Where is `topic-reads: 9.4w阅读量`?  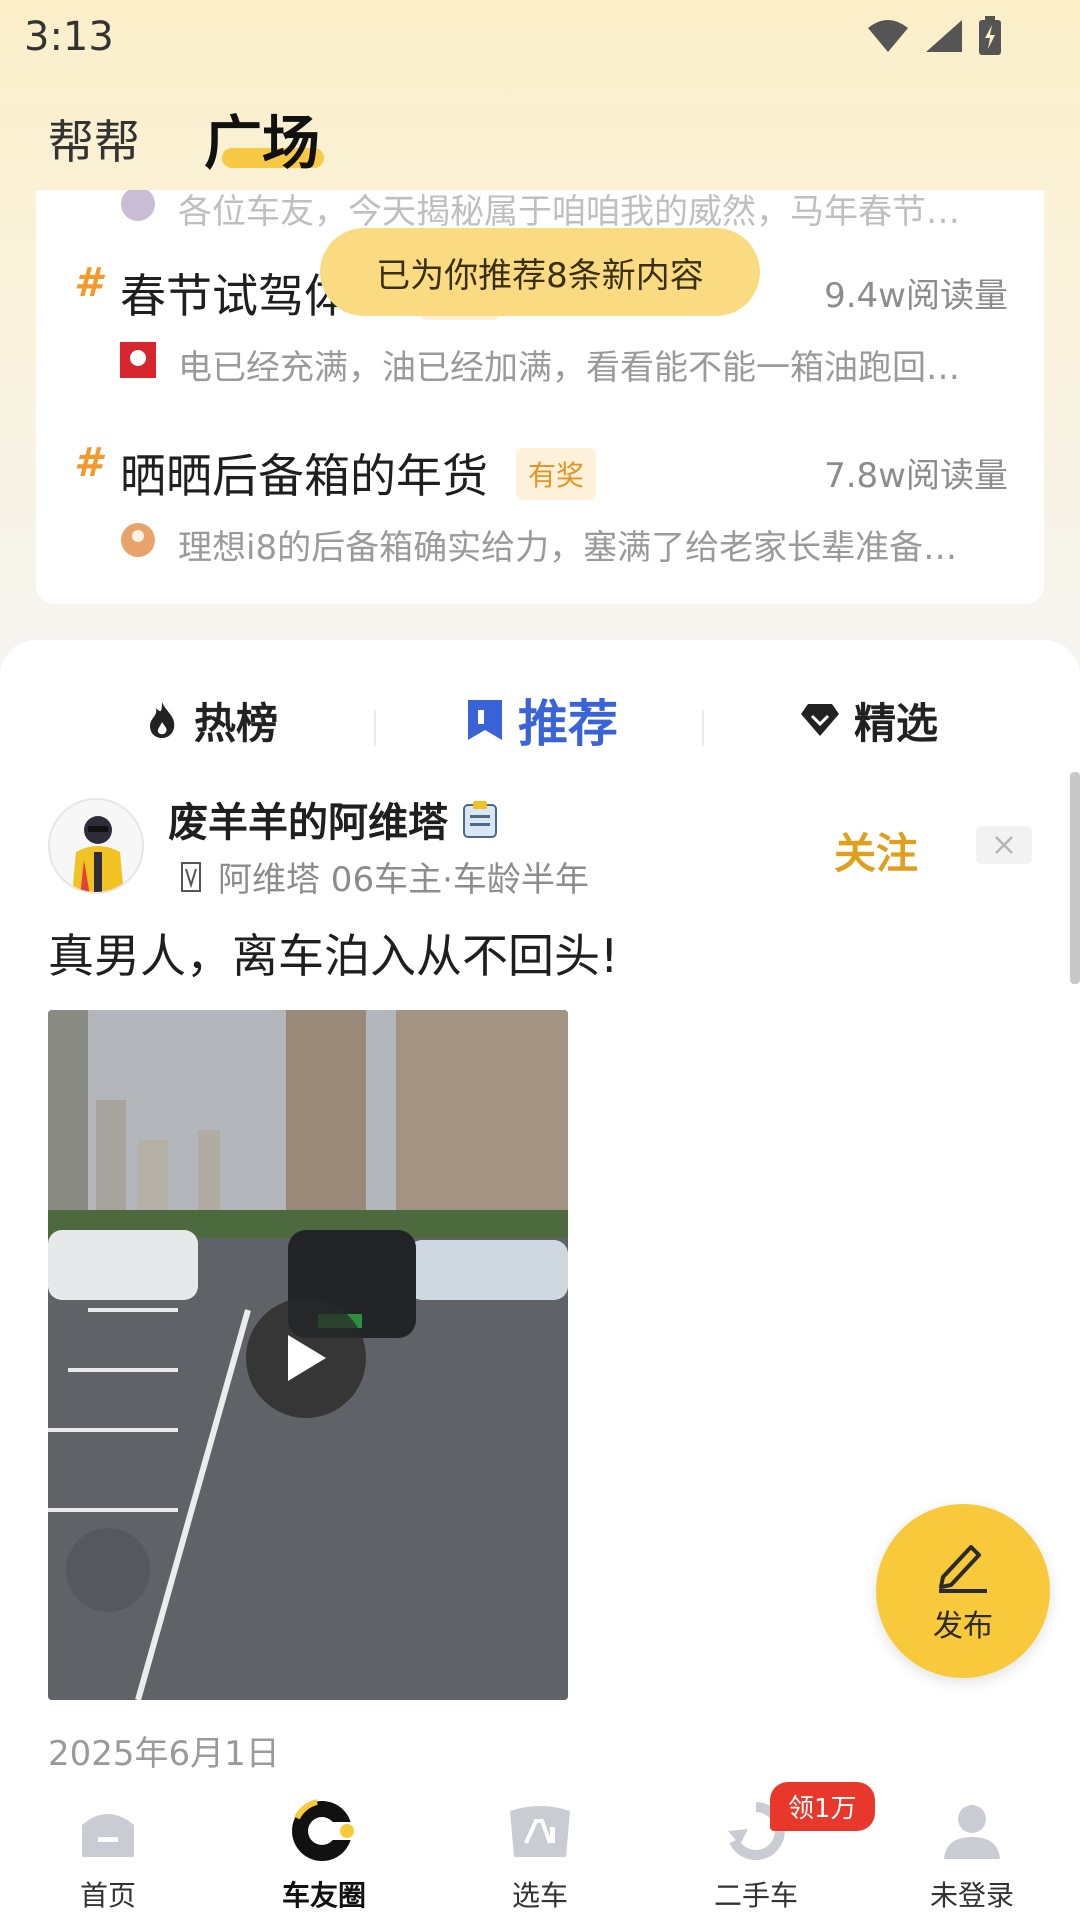 topic-reads: 9.4w阅读量 is located at coordinates (916, 296).